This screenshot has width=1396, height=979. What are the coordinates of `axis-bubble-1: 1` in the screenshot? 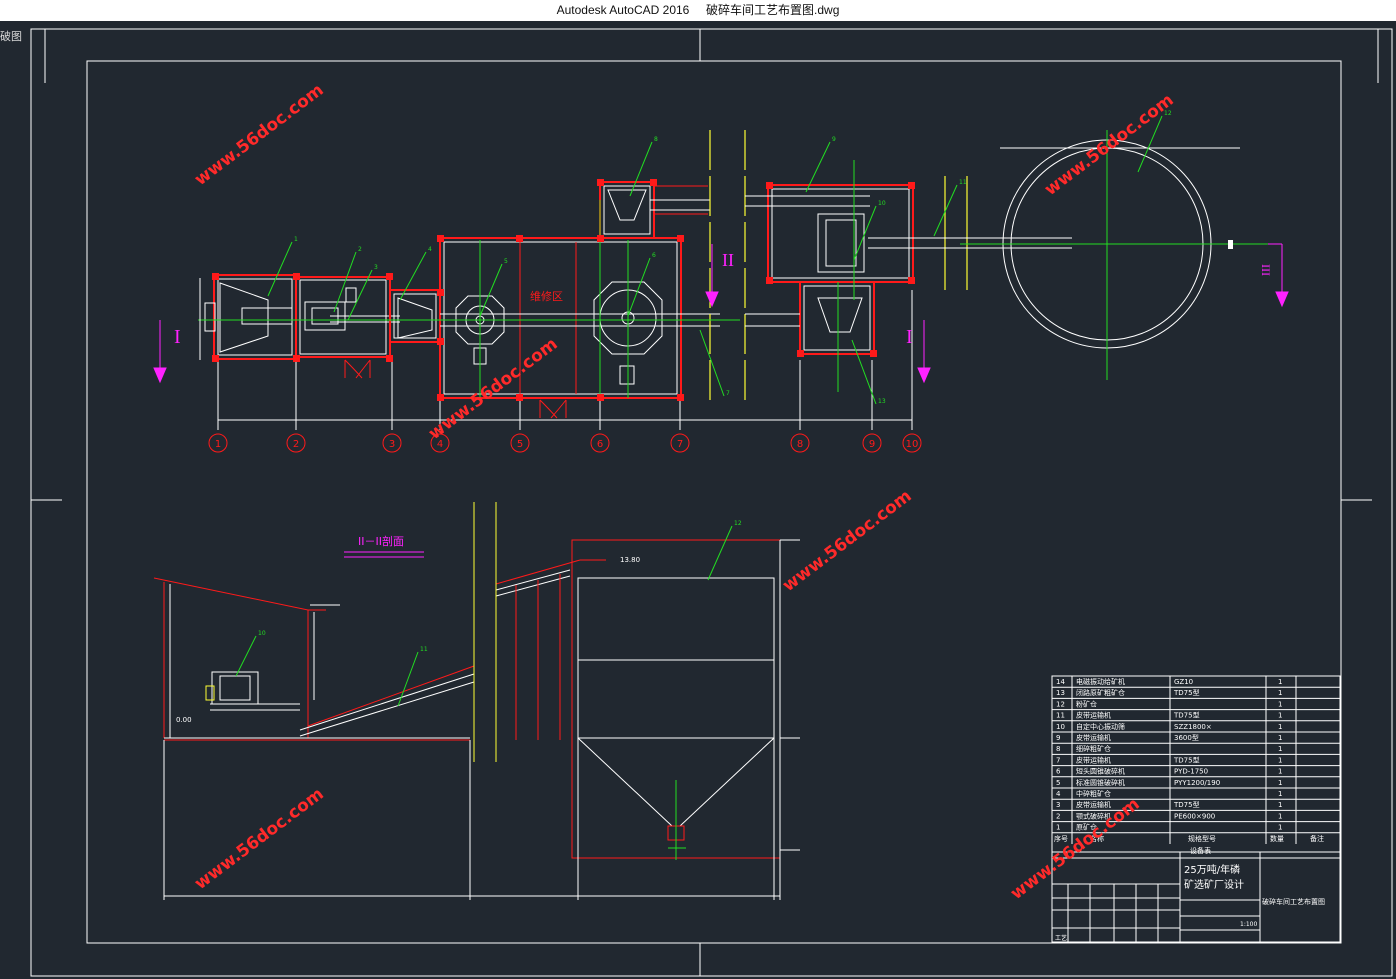 It's located at (218, 443).